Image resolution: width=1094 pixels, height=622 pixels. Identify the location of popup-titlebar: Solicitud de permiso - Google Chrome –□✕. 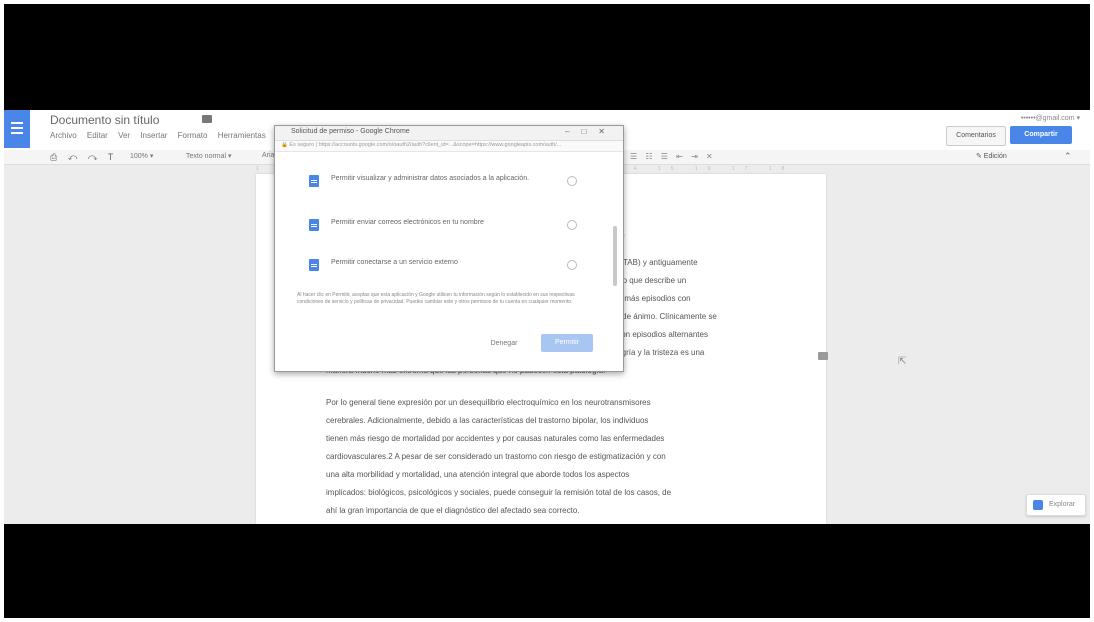
(449, 133).